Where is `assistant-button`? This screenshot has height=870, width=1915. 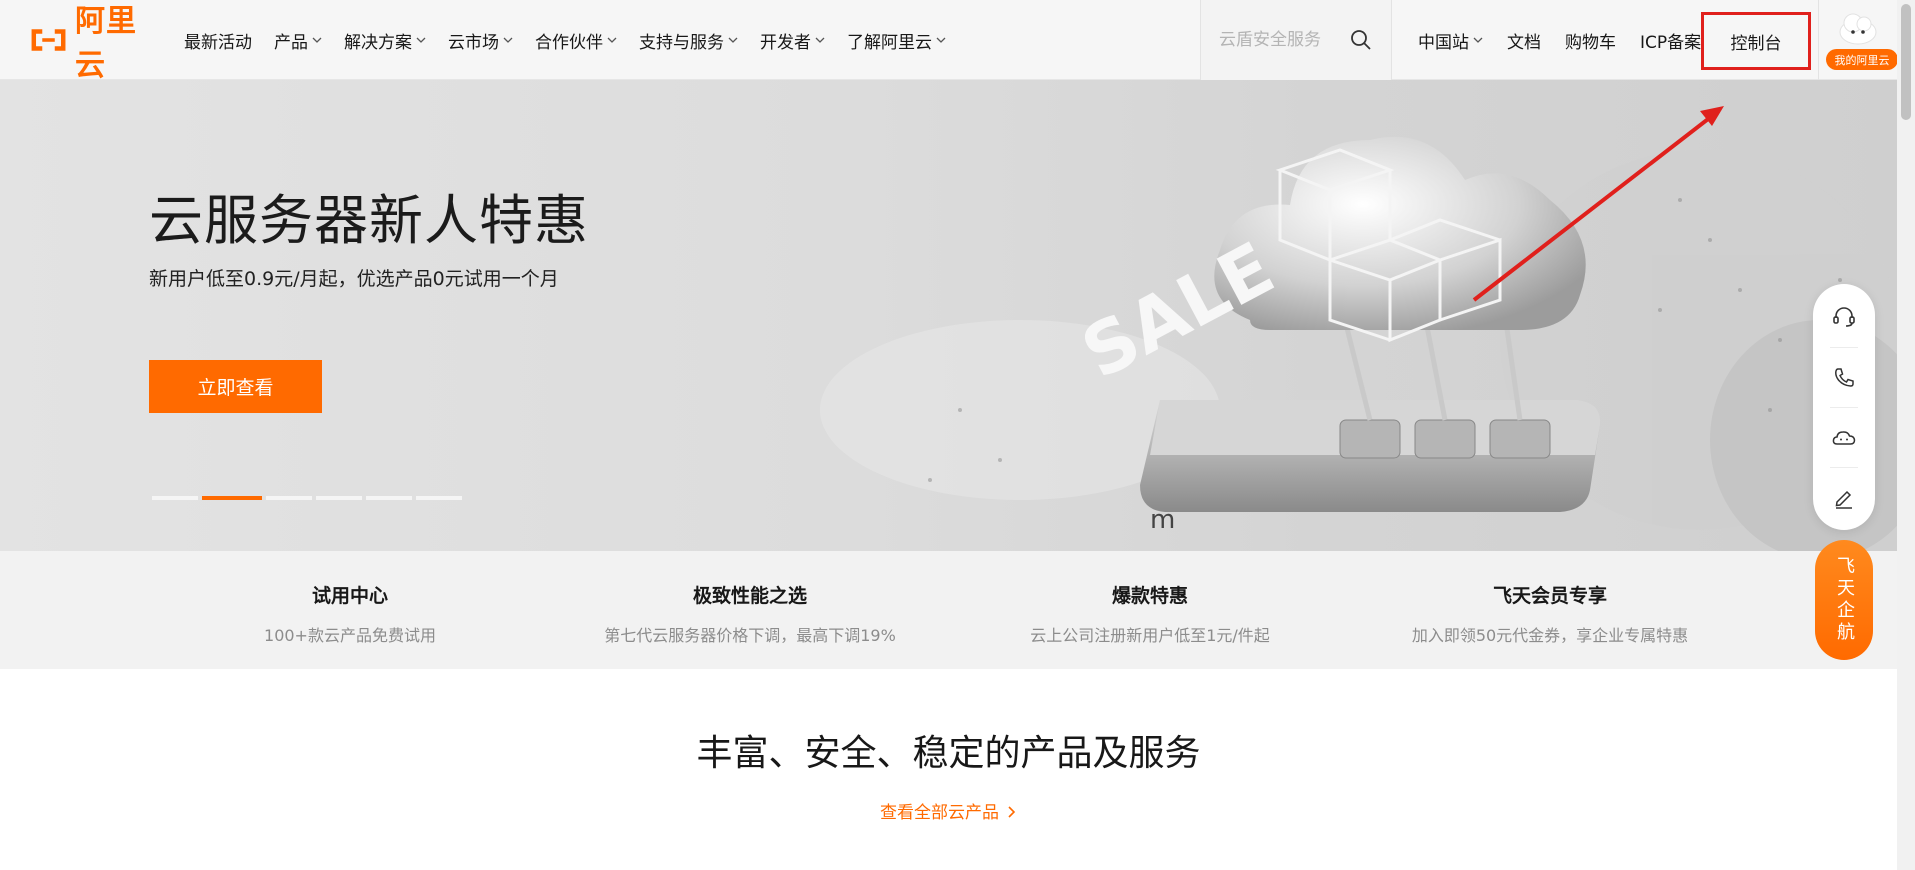 assistant-button is located at coordinates (1844, 438).